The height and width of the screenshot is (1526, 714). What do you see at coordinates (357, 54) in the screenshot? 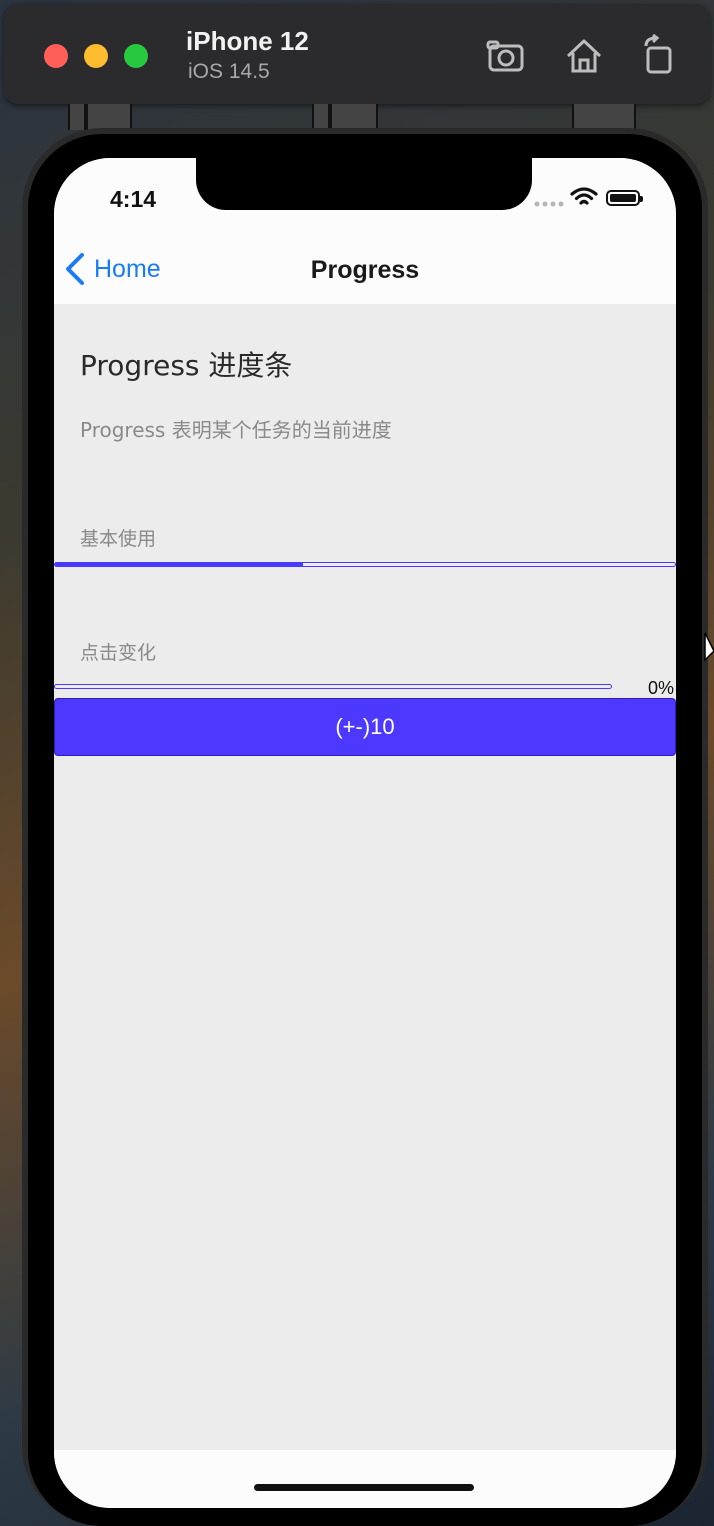
I see `simulator-toolbar: iPhone 12 iOS 14.5` at bounding box center [357, 54].